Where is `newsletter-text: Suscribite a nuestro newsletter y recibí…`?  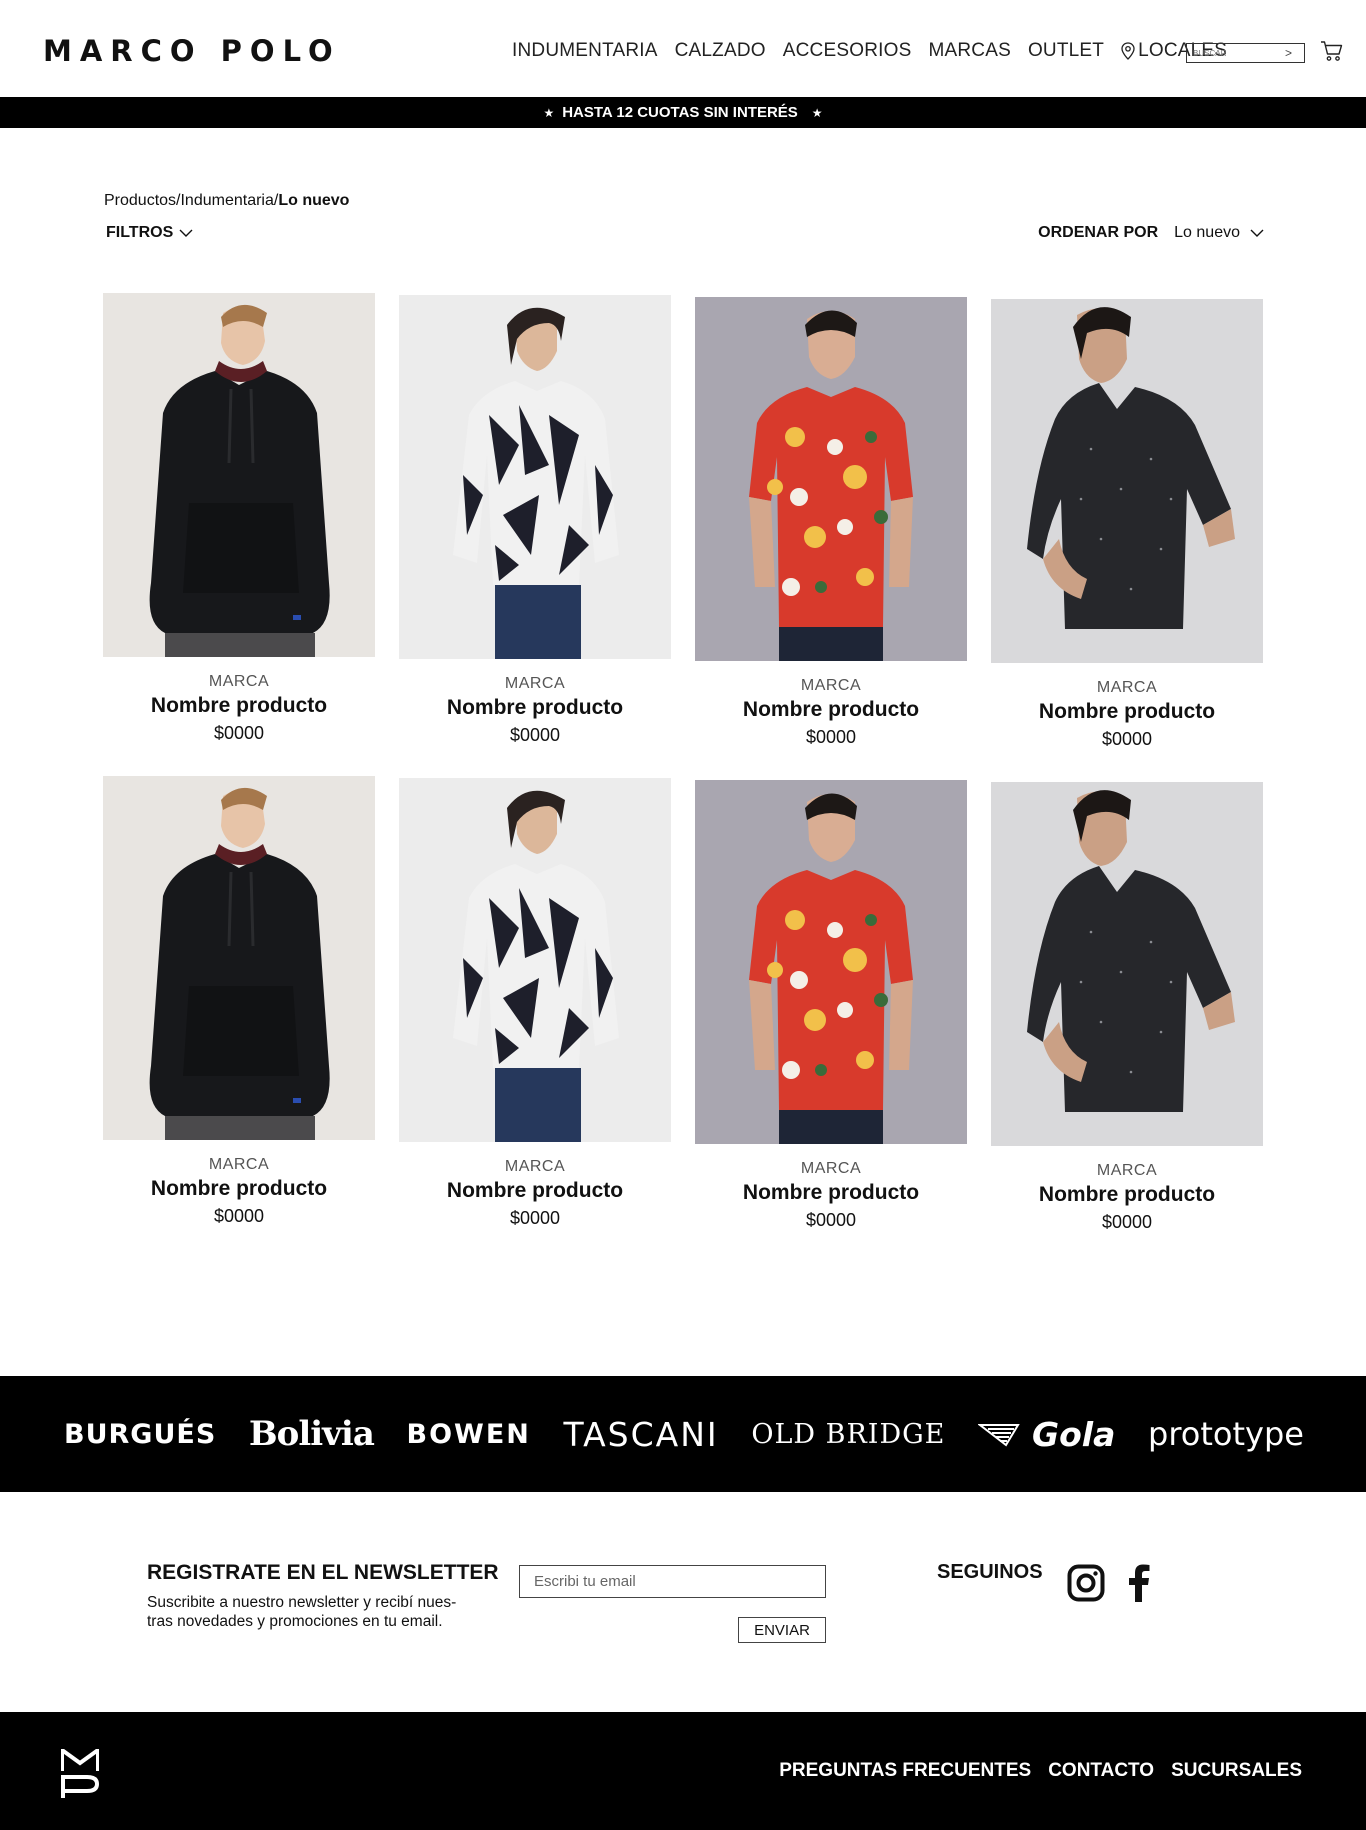
newsletter-text: Suscribite a nuestro newsletter y recibí… is located at coordinates (302, 1612).